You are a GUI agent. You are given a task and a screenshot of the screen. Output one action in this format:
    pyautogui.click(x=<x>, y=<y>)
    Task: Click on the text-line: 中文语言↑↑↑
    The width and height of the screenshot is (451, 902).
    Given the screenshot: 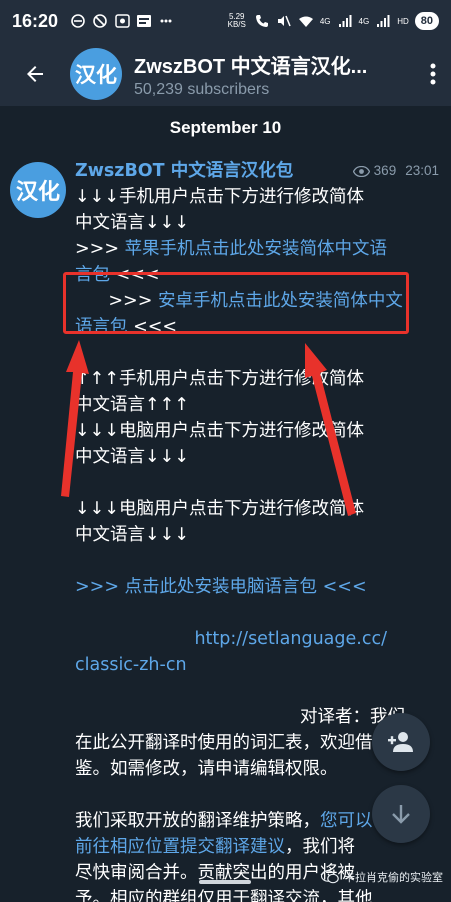 What is the action you would take?
    pyautogui.click(x=132, y=405)
    